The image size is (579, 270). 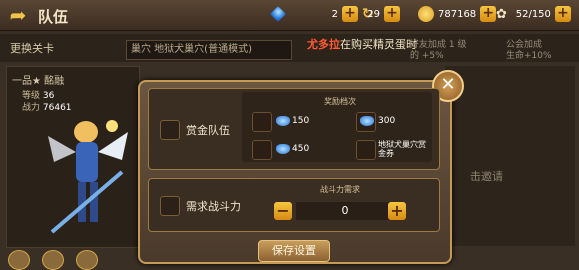 What do you see at coordinates (294, 251) in the screenshot?
I see `save-settings-button: 保存设置` at bounding box center [294, 251].